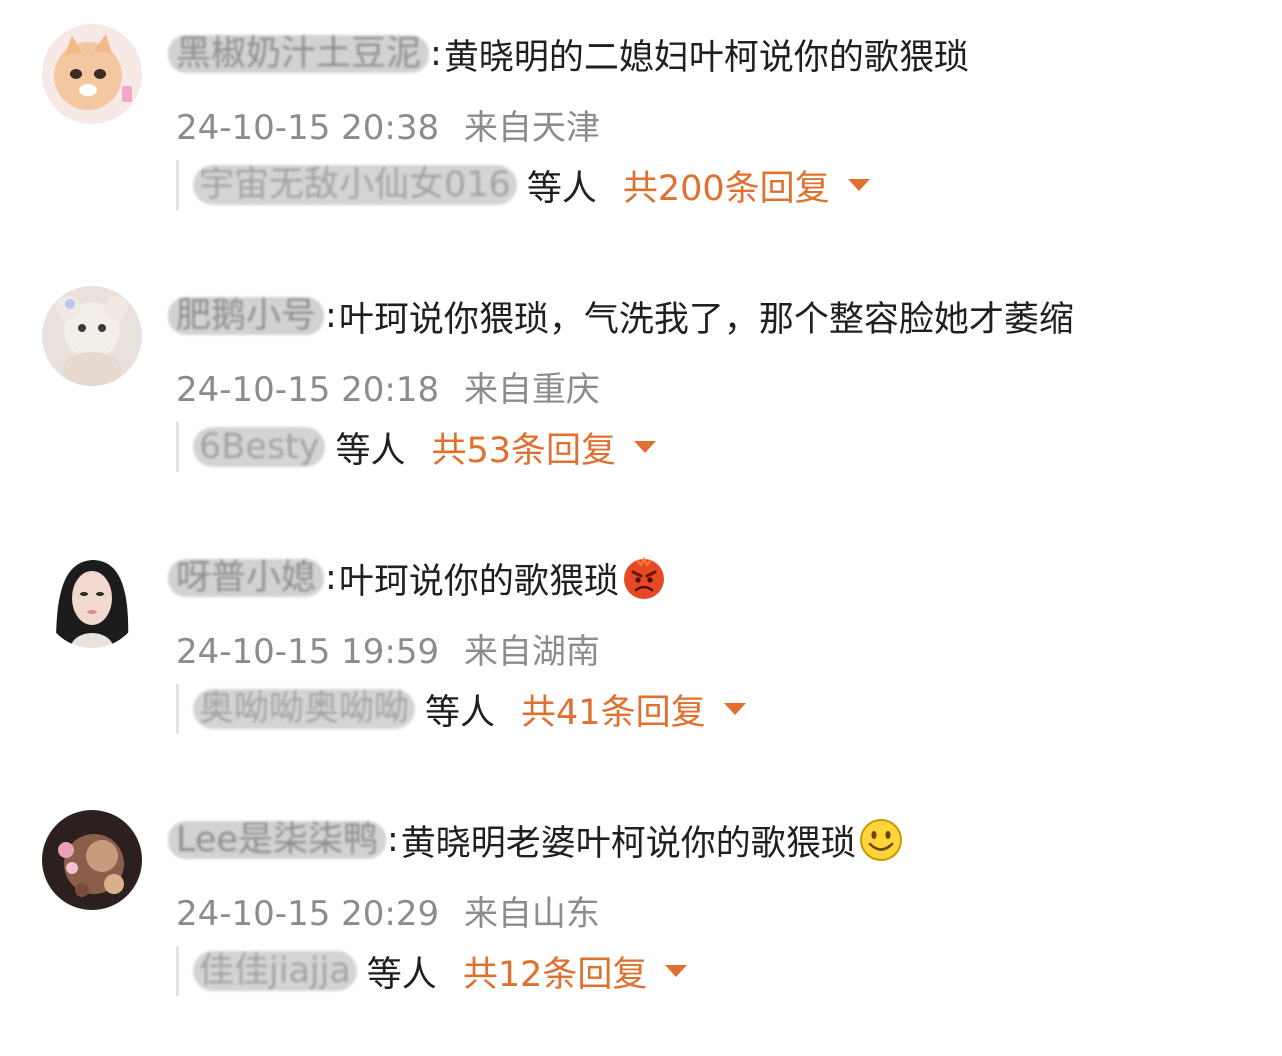  I want to click on reply-username: 6Besty, so click(259, 447).